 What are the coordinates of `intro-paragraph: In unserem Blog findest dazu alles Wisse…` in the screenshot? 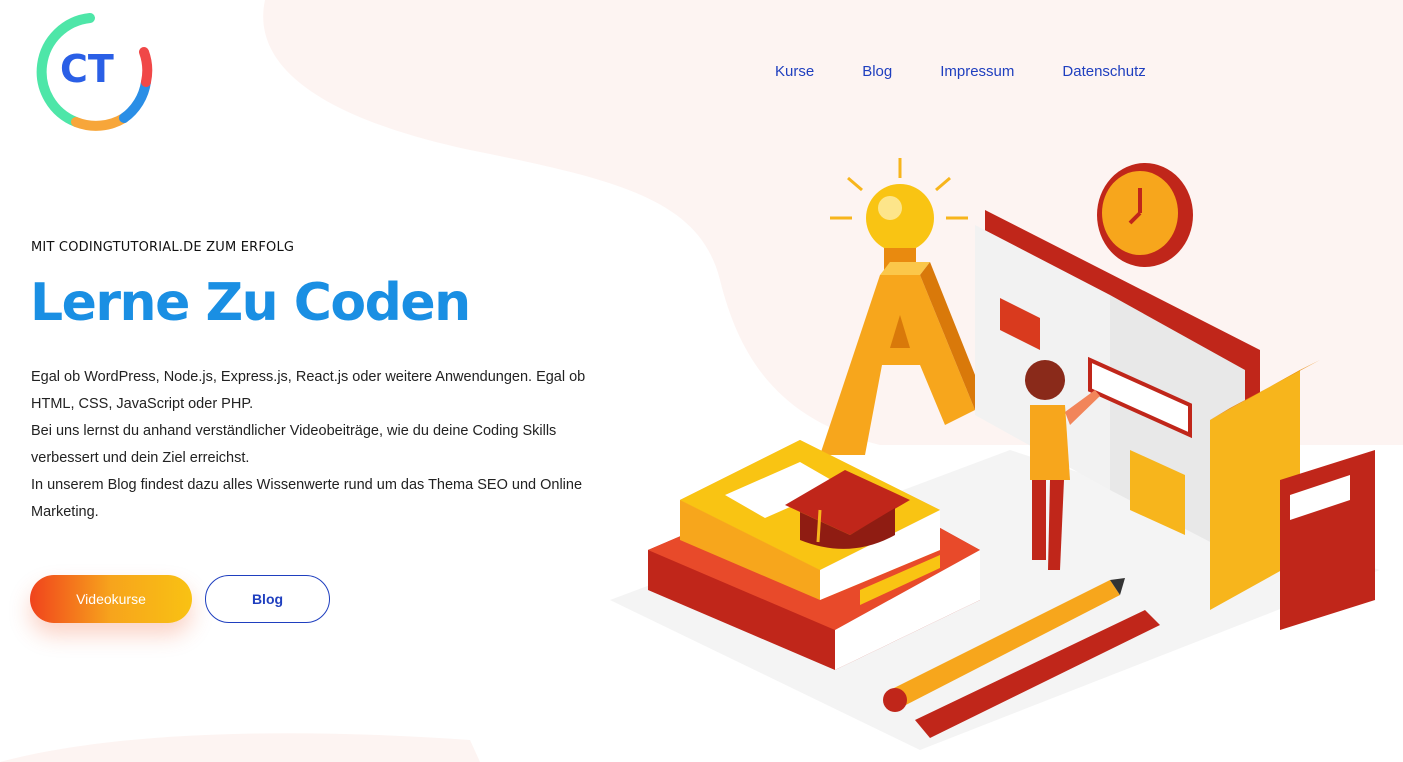 It's located at (307, 498).